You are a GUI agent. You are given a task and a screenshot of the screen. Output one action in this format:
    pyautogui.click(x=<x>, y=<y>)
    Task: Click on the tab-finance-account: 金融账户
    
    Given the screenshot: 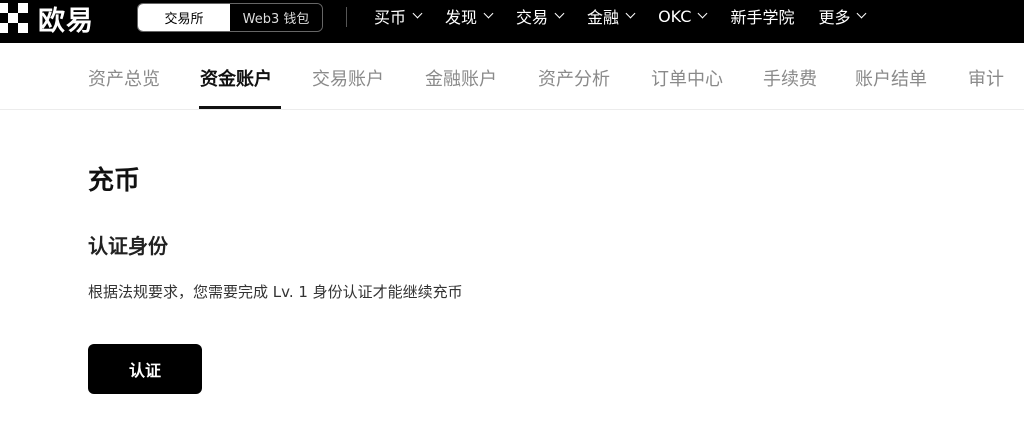 What is the action you would take?
    pyautogui.click(x=461, y=78)
    